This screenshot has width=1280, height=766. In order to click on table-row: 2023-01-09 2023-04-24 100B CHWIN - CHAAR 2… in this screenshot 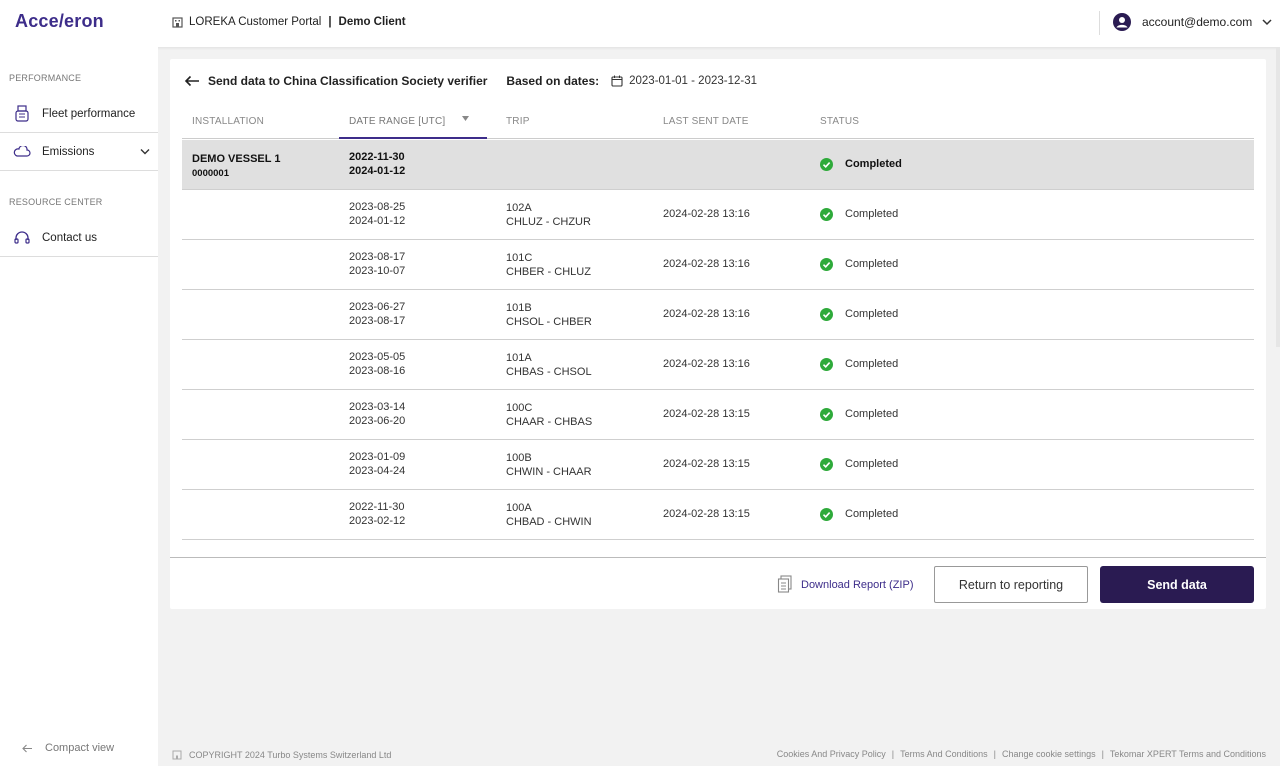, I will do `click(718, 465)`.